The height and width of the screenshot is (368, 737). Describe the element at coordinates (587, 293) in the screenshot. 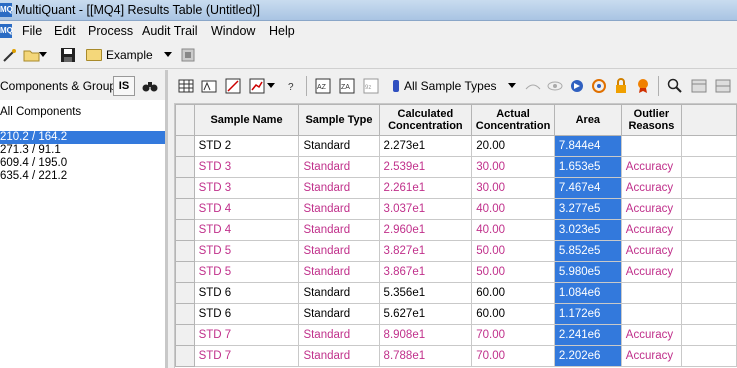

I see `cell-area: 1.084e6` at that location.